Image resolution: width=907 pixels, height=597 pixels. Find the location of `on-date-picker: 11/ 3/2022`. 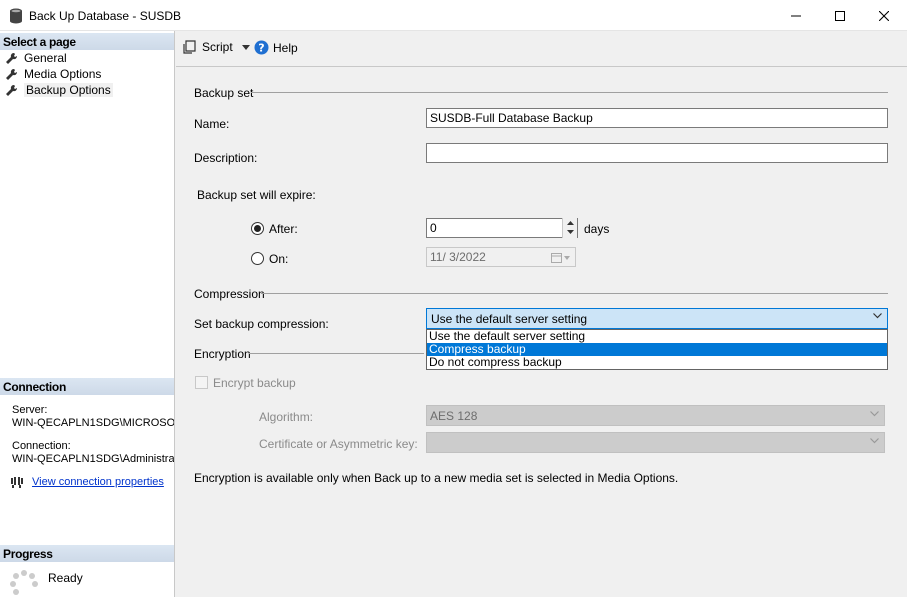

on-date-picker: 11/ 3/2022 is located at coordinates (501, 257).